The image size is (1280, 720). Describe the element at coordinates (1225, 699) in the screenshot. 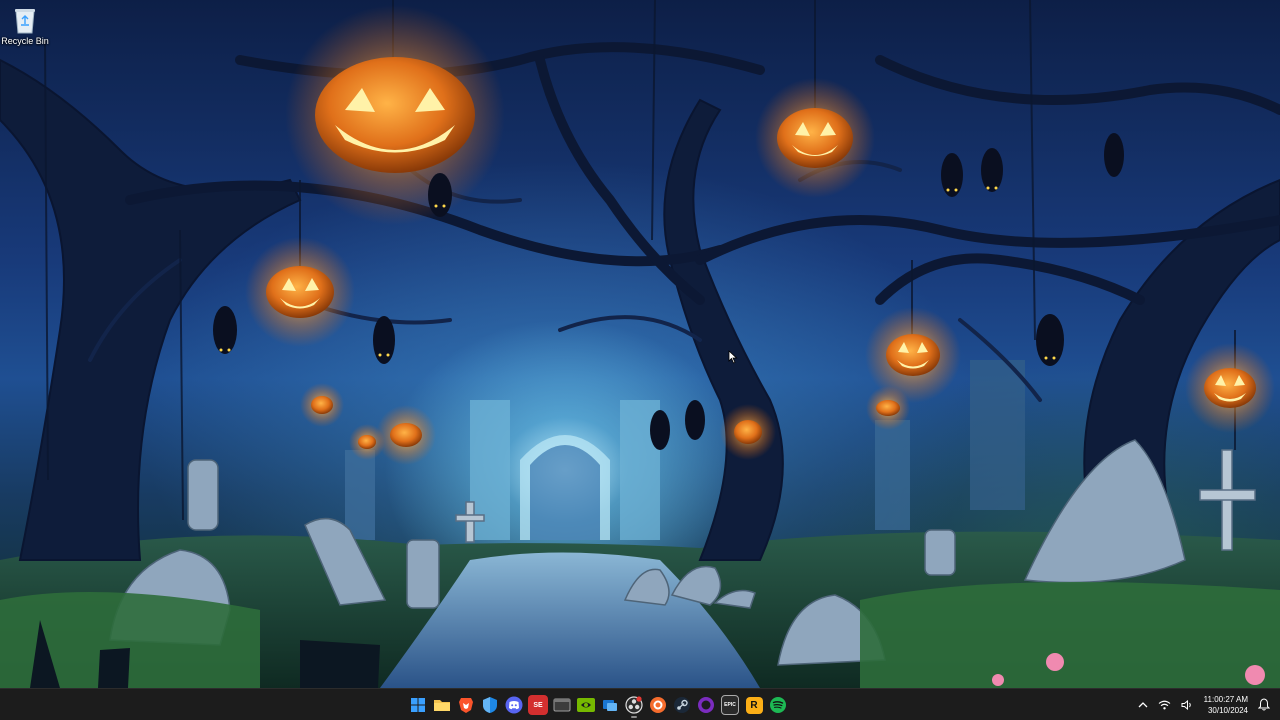

I see `clock-time: 11:00:27 AM` at that location.